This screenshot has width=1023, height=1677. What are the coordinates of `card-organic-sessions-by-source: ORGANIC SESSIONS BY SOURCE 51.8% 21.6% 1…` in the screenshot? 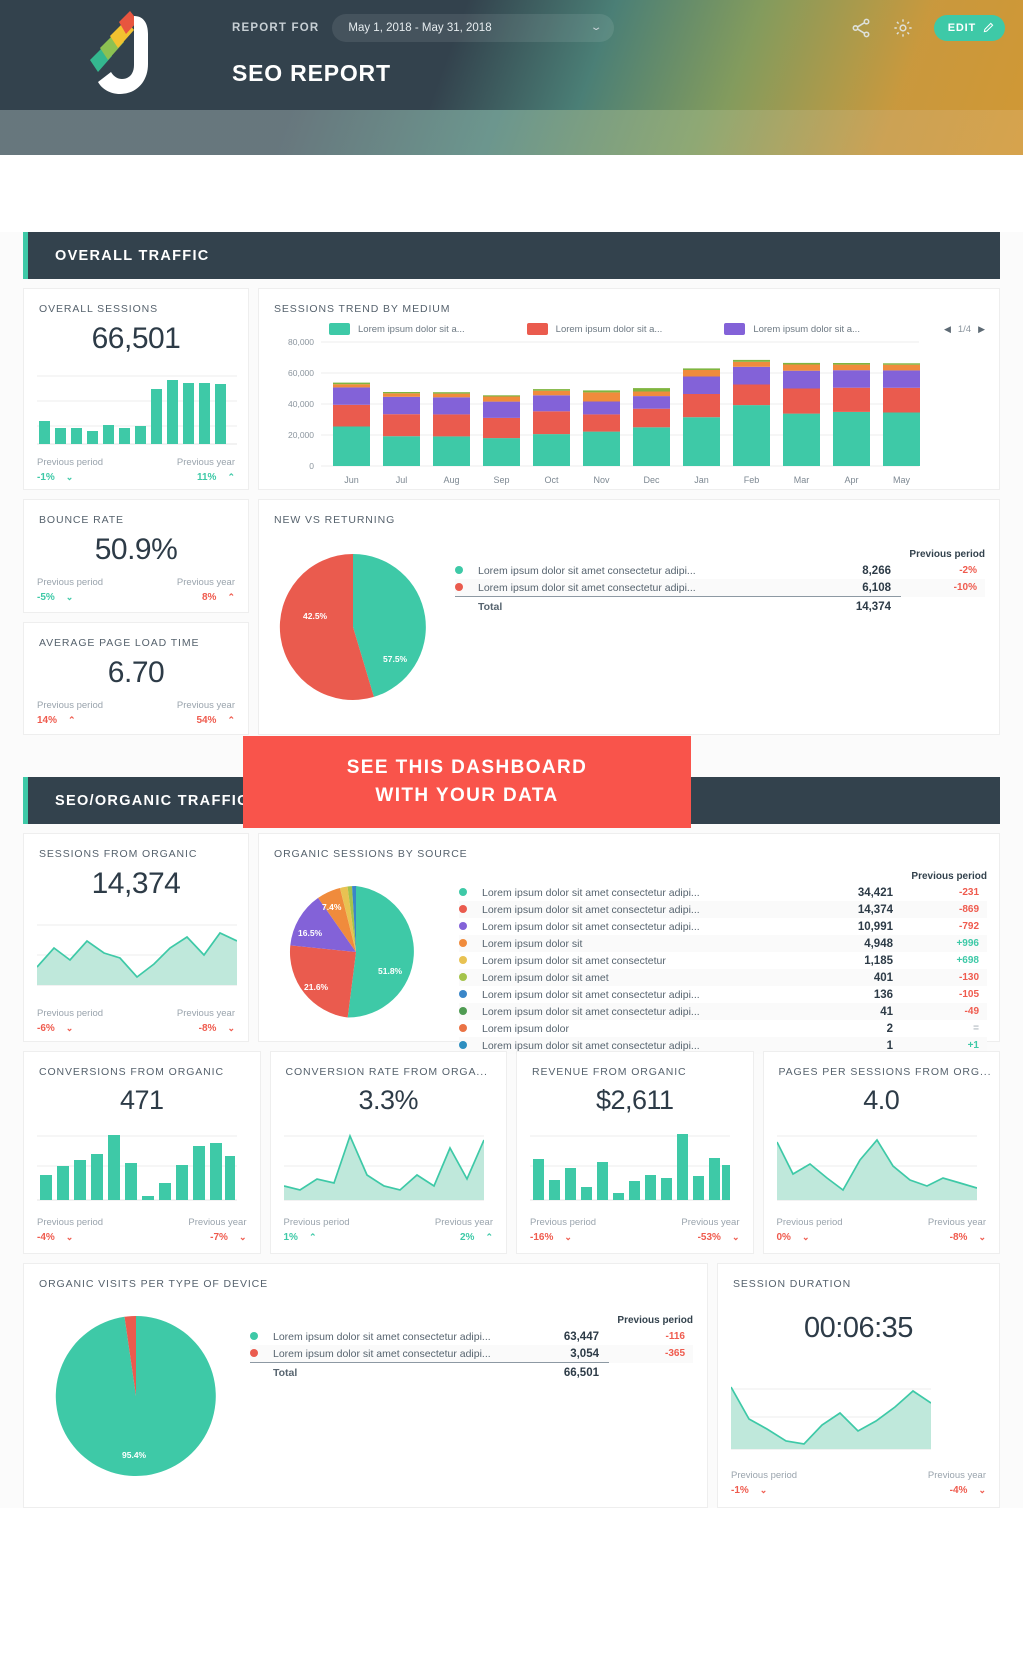 It's located at (629, 943).